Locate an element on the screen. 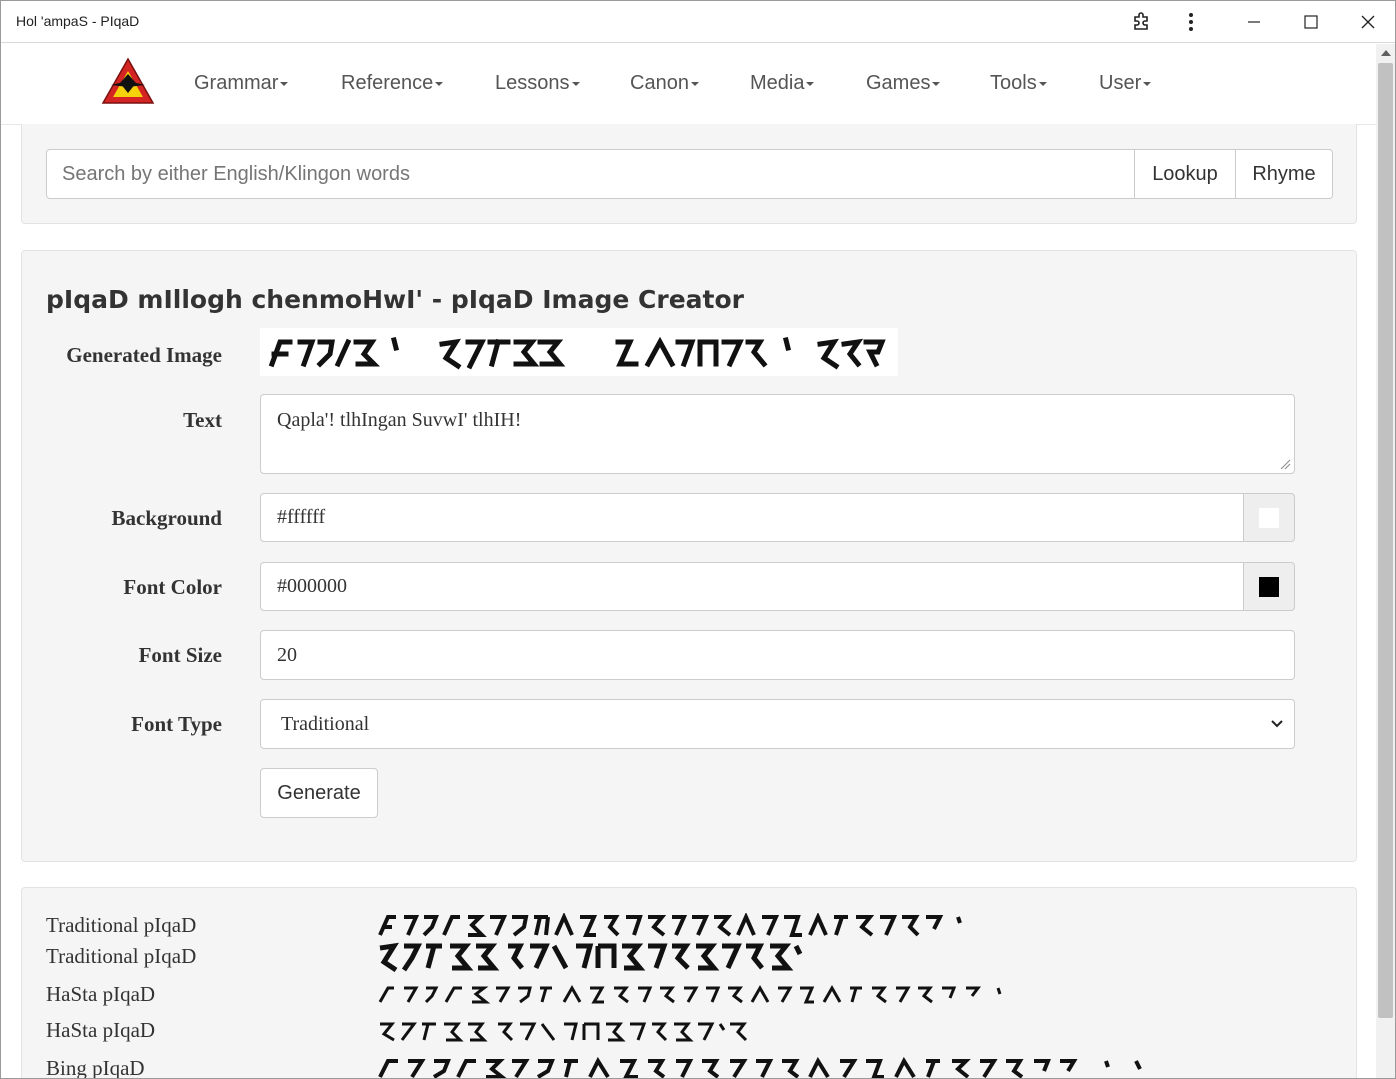 Image resolution: width=1396 pixels, height=1079 pixels. nav-games-label: Games is located at coordinates (898, 83).